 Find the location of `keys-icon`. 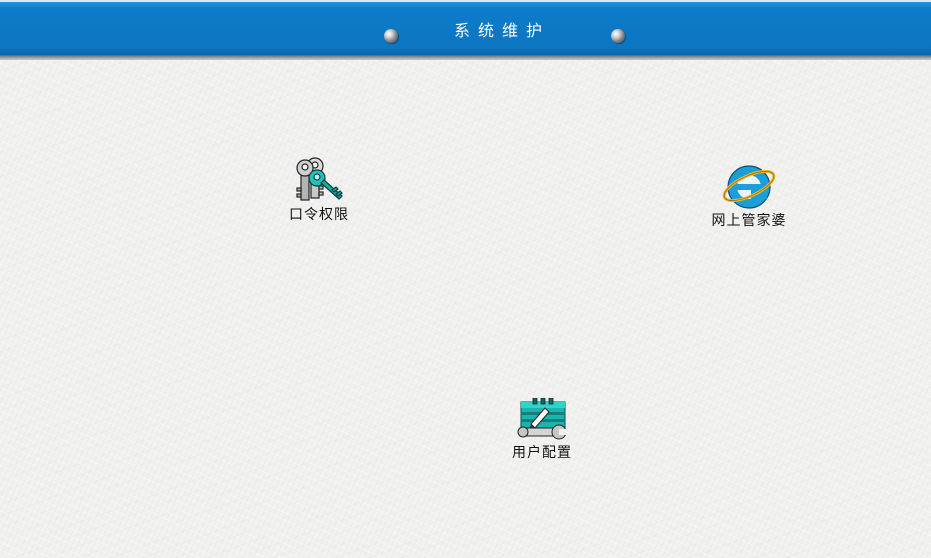

keys-icon is located at coordinates (319, 179).